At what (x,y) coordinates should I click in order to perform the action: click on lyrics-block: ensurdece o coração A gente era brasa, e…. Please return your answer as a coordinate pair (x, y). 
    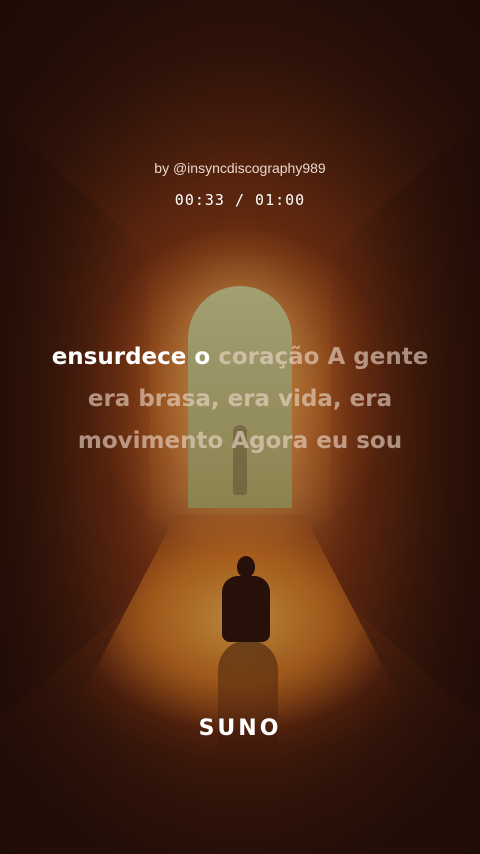
    Looking at the image, I should click on (240, 399).